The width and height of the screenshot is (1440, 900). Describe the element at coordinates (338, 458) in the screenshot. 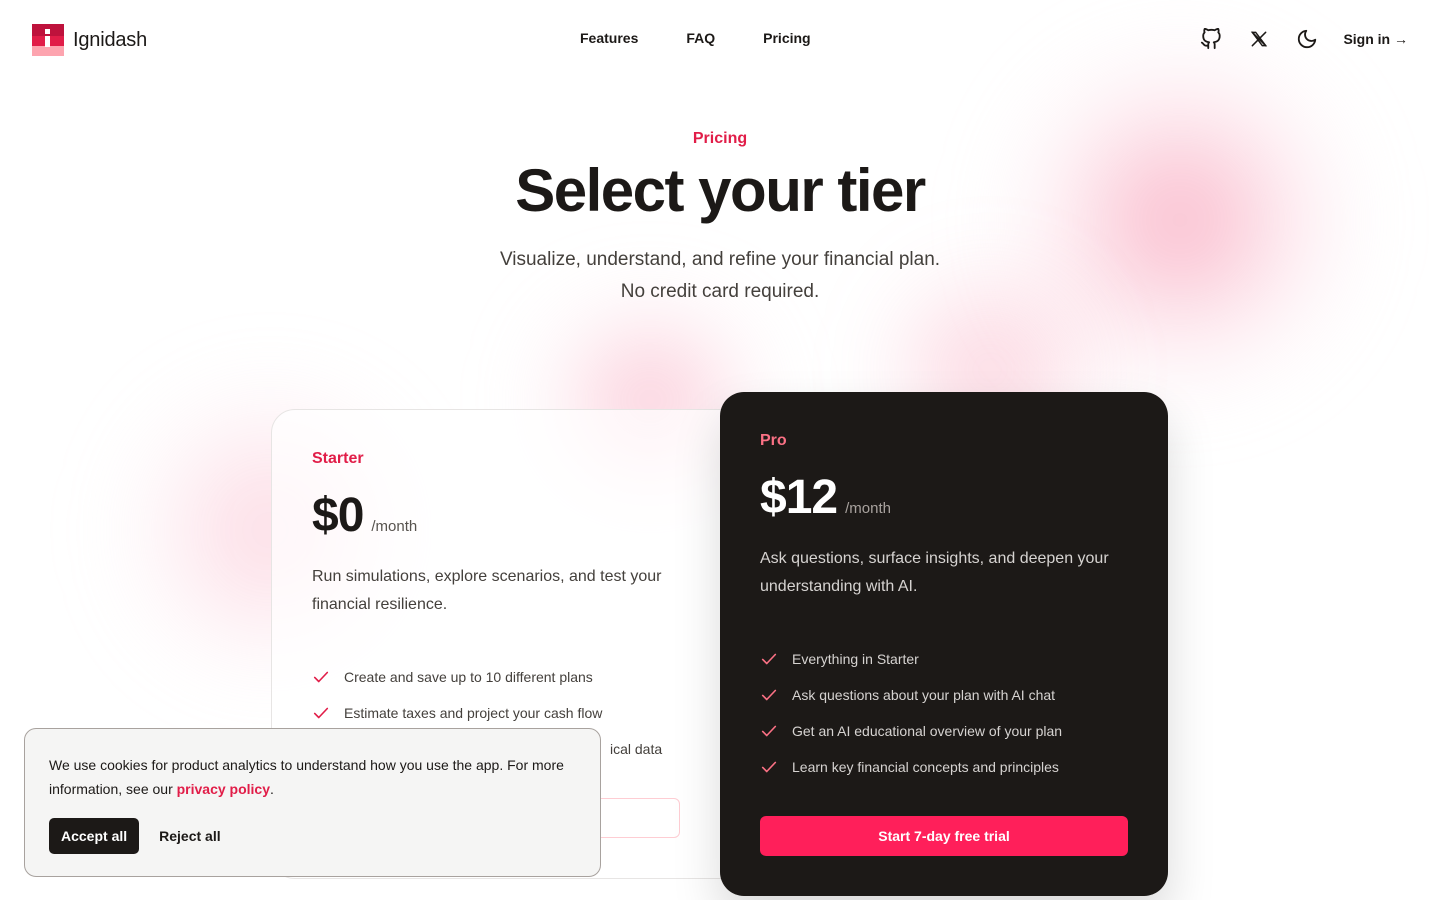

I see `plan-name: Starter` at that location.